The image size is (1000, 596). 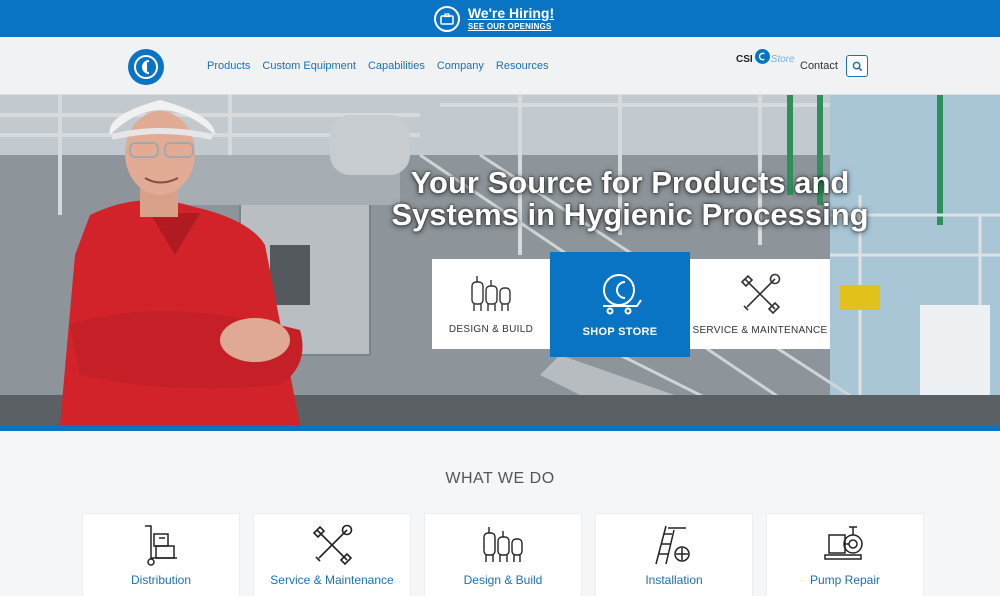 I want to click on nav-capabilities: Capabilities, so click(x=396, y=66).